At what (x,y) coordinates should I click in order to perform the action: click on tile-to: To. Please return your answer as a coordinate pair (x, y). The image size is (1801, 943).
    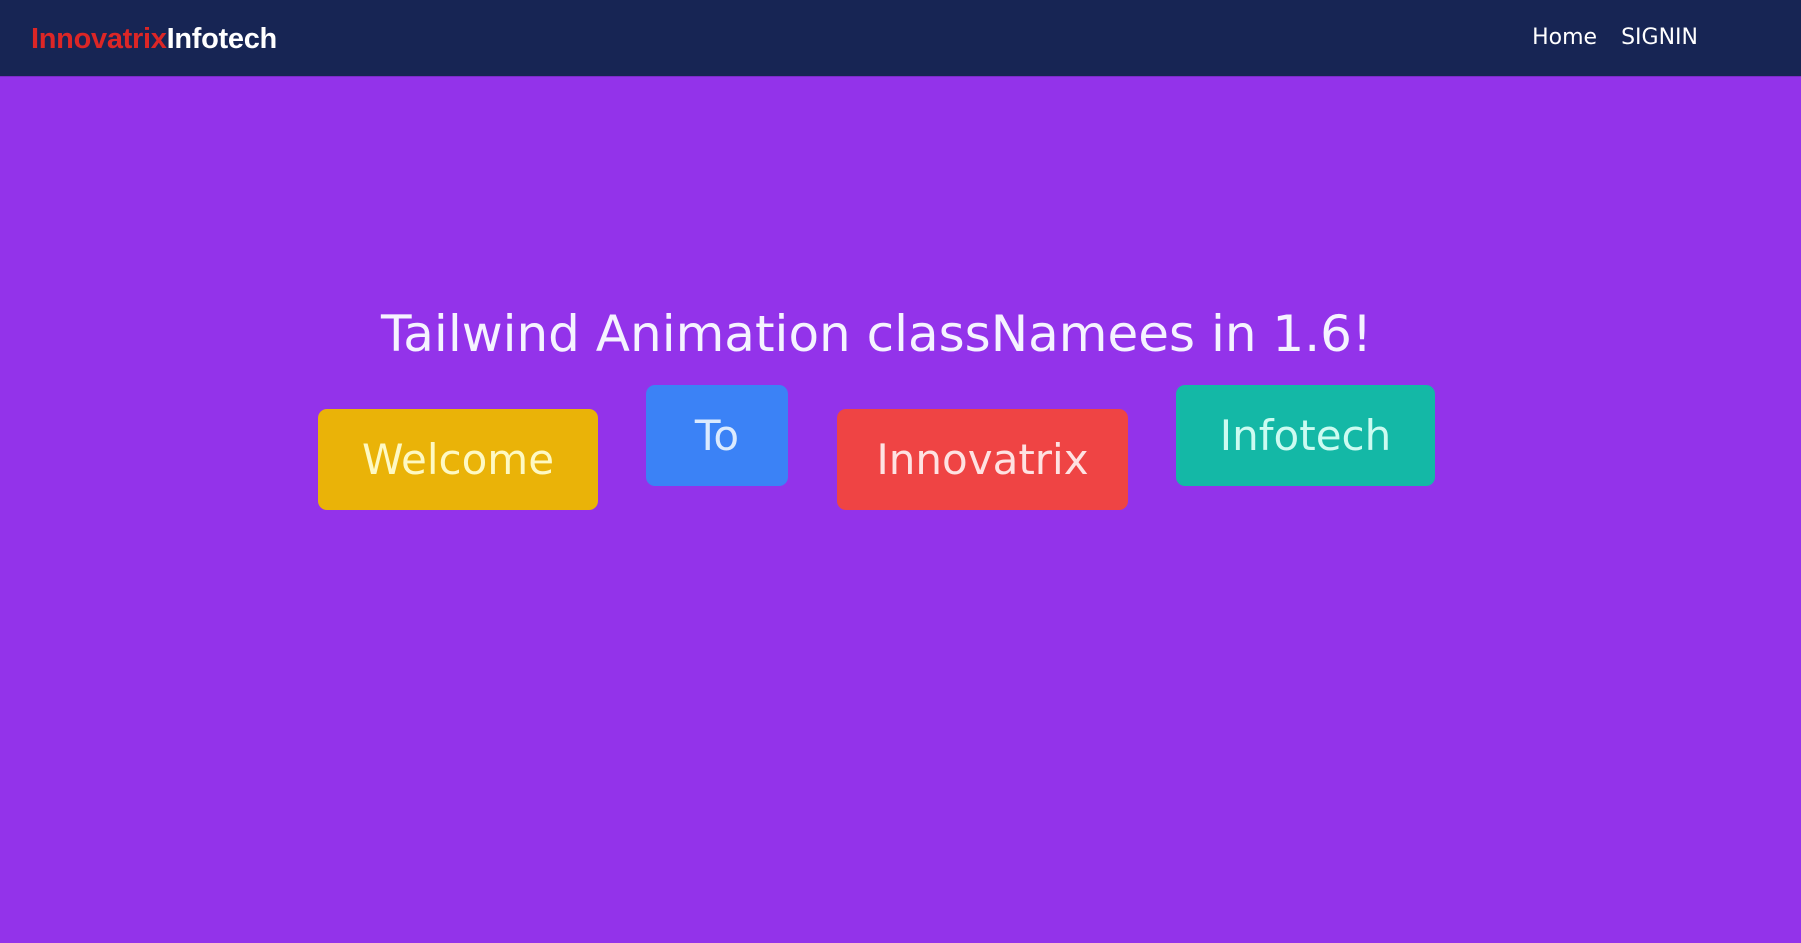
    Looking at the image, I should click on (717, 435).